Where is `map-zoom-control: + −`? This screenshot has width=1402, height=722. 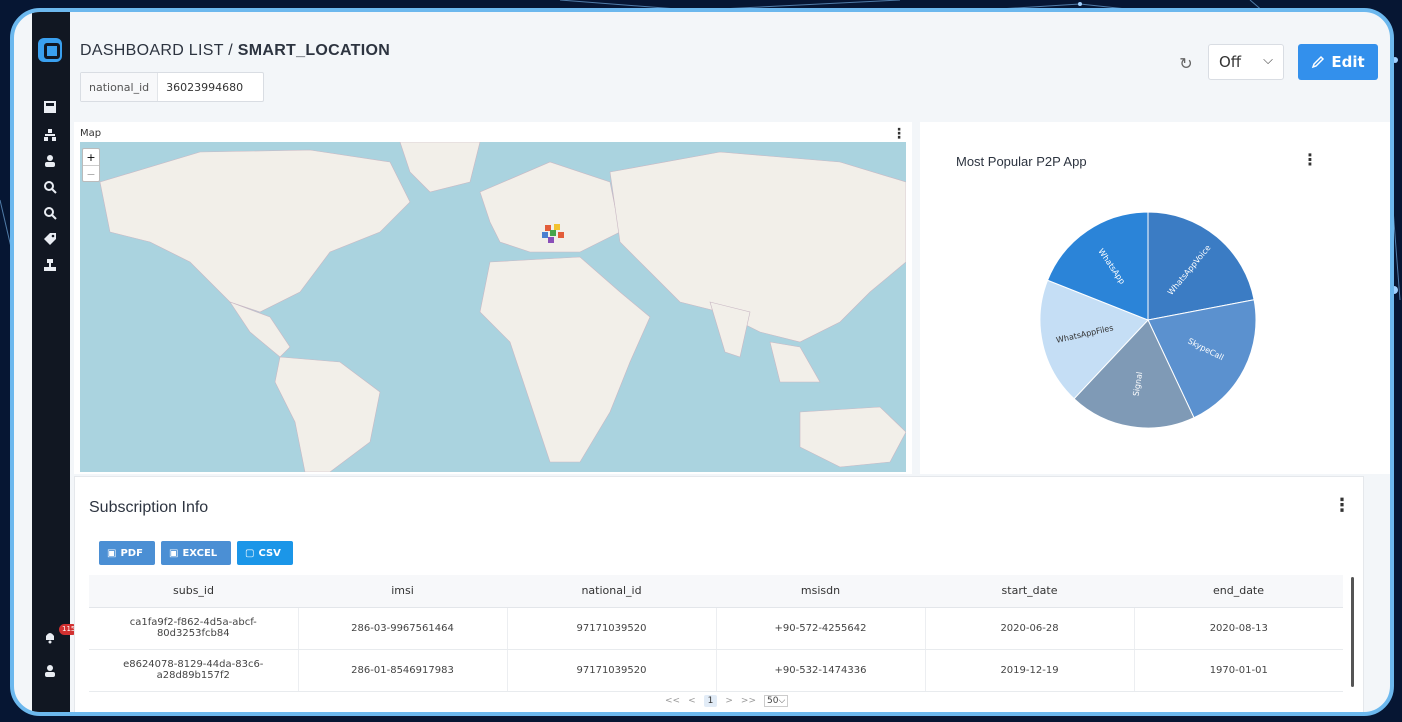
map-zoom-control: + − is located at coordinates (91, 165).